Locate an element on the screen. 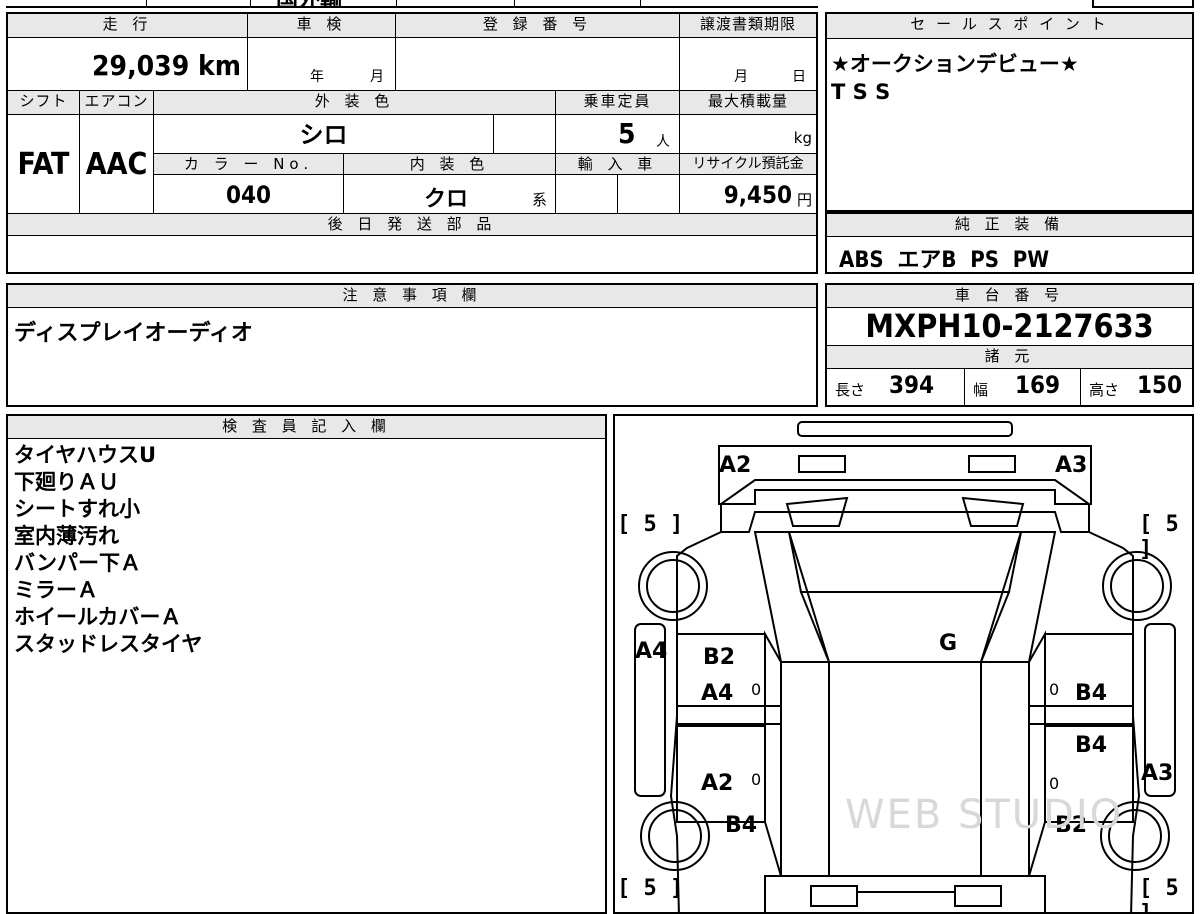 This screenshot has height=914, width=1200. chassis-label: 車 台 番 号 is located at coordinates (1009, 296).